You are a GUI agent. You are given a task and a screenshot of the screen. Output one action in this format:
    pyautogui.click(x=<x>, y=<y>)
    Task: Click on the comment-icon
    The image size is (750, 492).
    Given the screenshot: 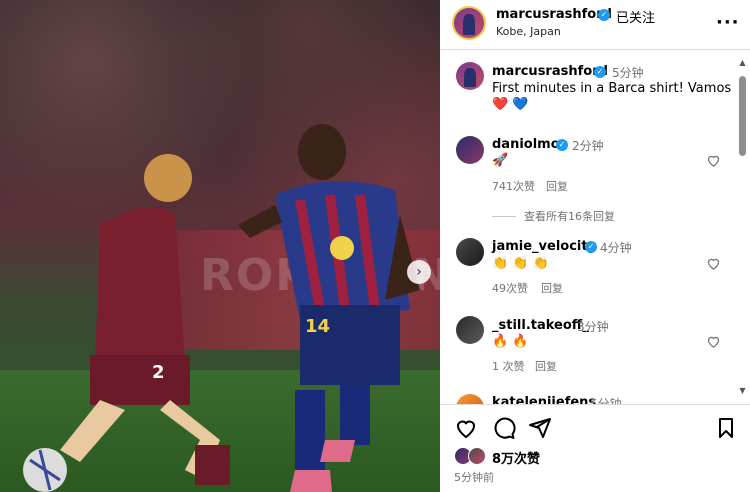 What is the action you would take?
    pyautogui.click(x=504, y=428)
    